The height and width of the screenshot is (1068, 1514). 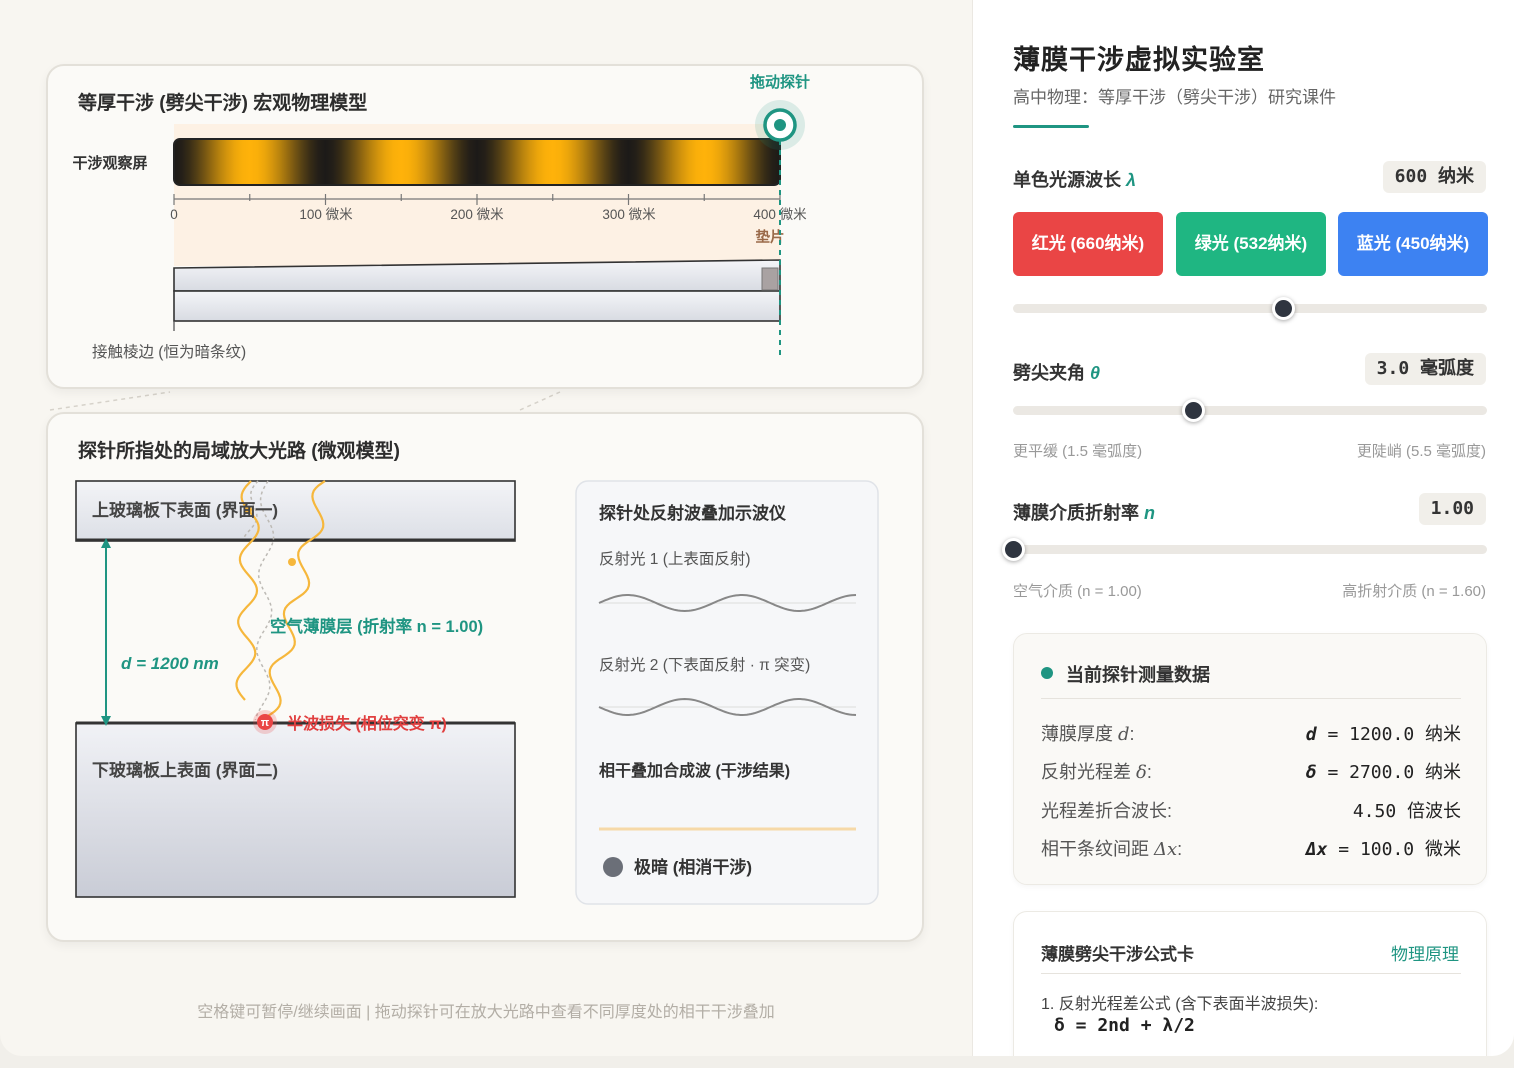 I want to click on formula-divider, so click(x=1251, y=973).